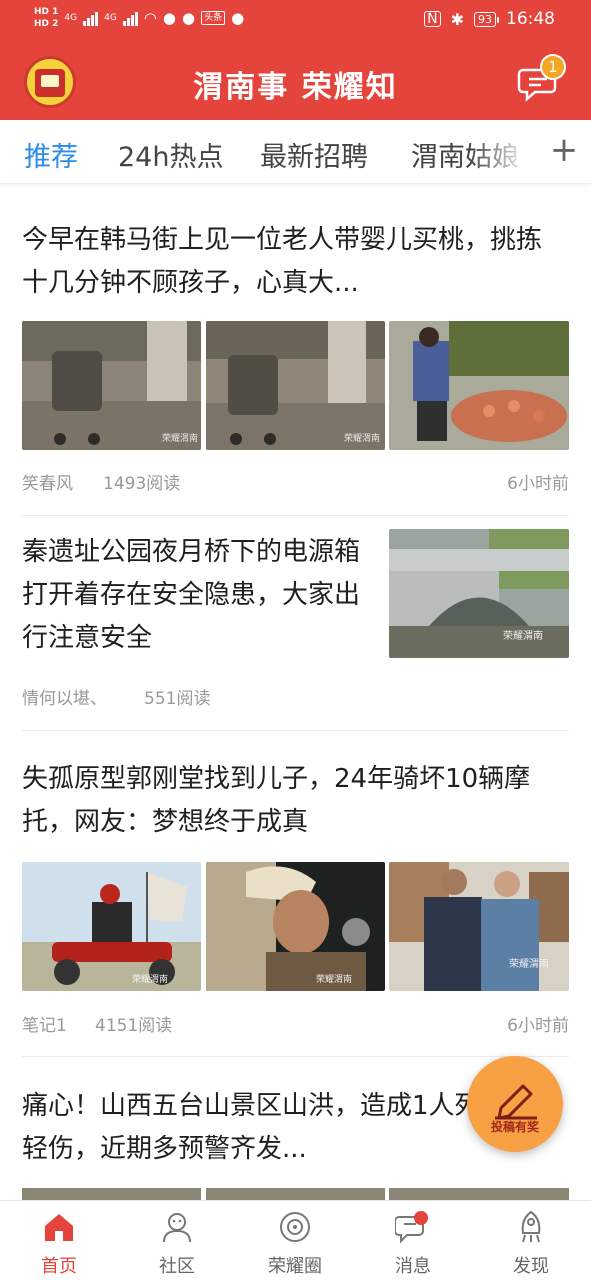  I want to click on clock: 16:48, so click(530, 19).